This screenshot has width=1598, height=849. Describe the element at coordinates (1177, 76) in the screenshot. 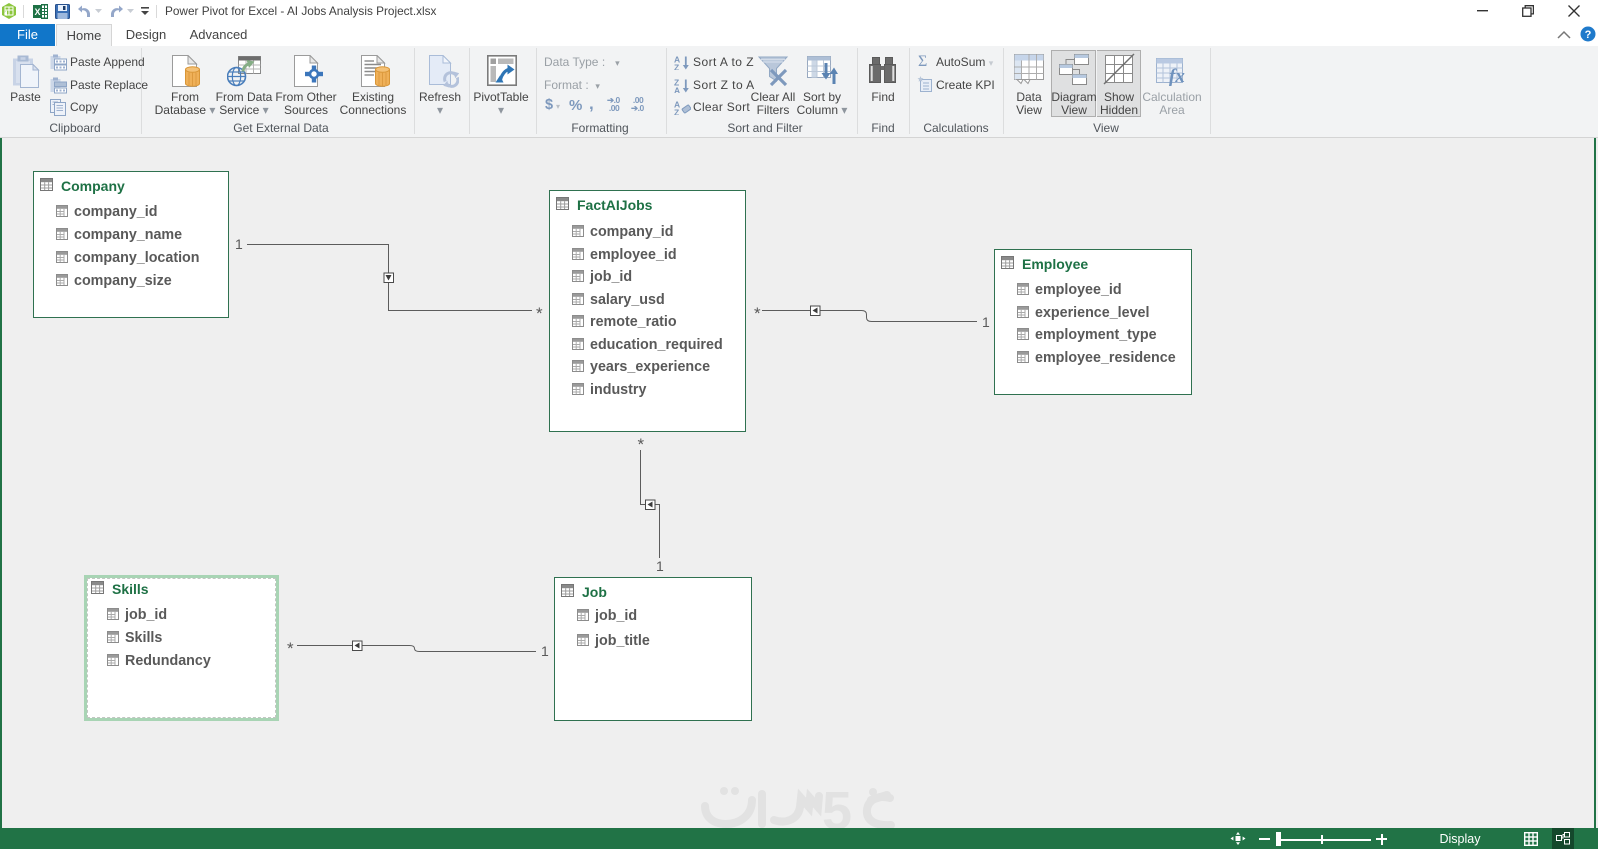

I see `svg-text: fx` at that location.